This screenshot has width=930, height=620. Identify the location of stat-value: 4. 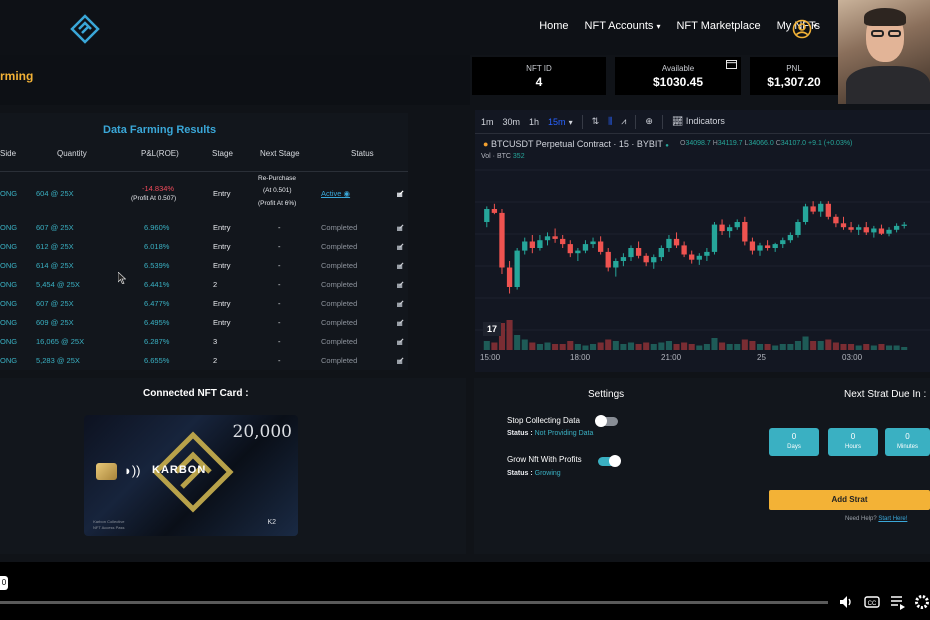
(539, 82).